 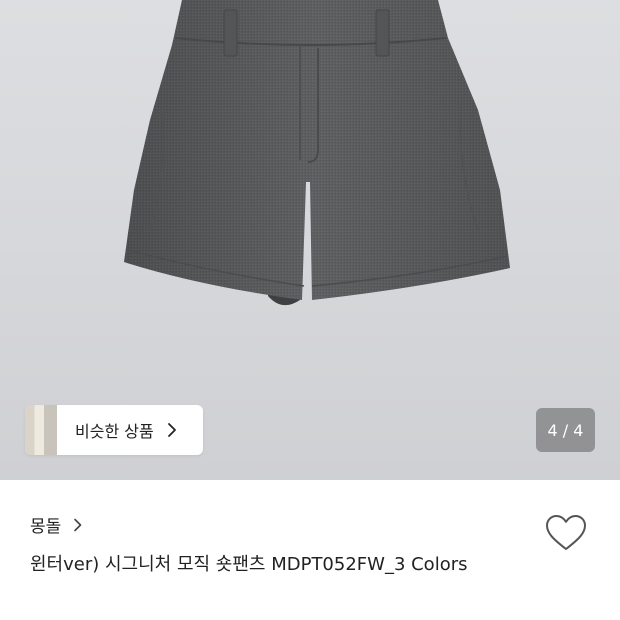 What do you see at coordinates (565, 430) in the screenshot?
I see `image-counter-badge: 4 / 4` at bounding box center [565, 430].